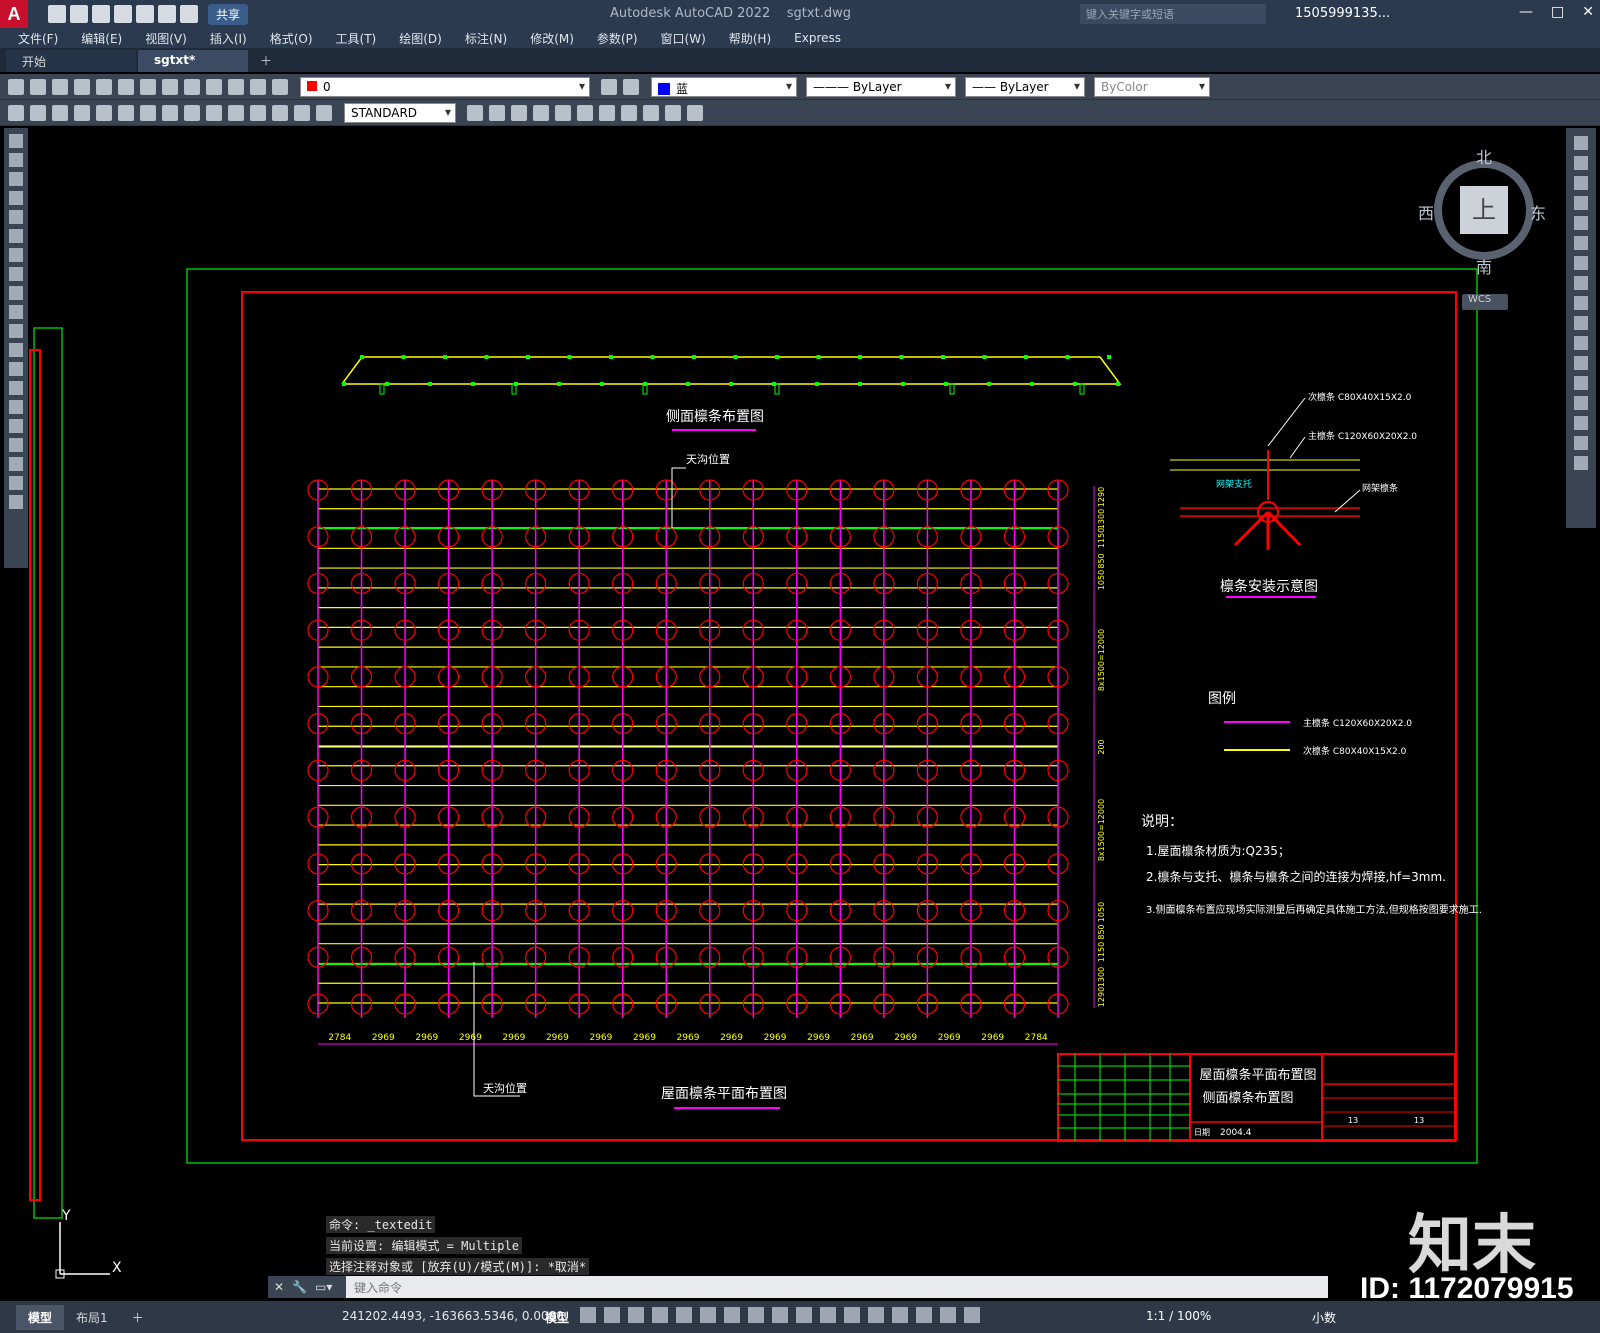  Describe the element at coordinates (1101, 580) in the screenshot. I see `right-dimension-label: 1050` at that location.